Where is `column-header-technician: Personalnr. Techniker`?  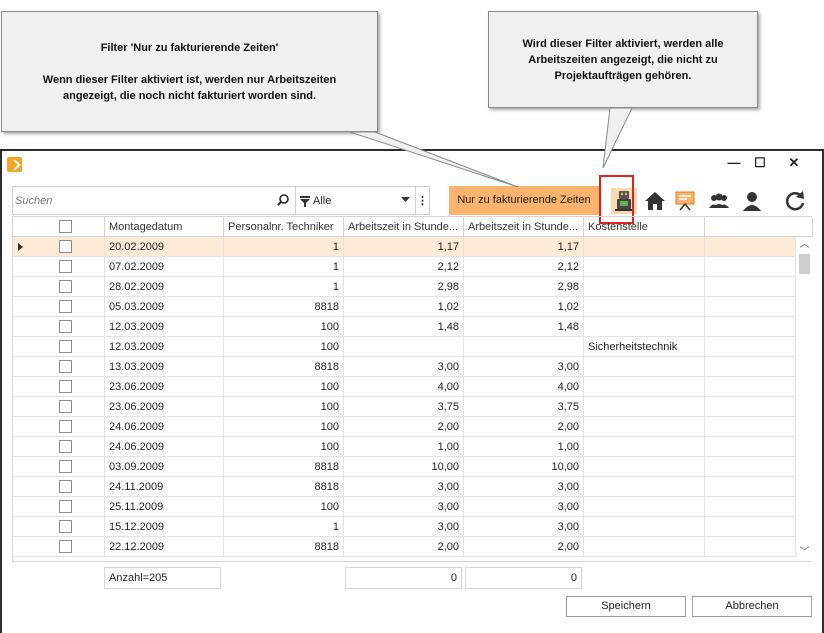
column-header-technician: Personalnr. Techniker is located at coordinates (284, 227).